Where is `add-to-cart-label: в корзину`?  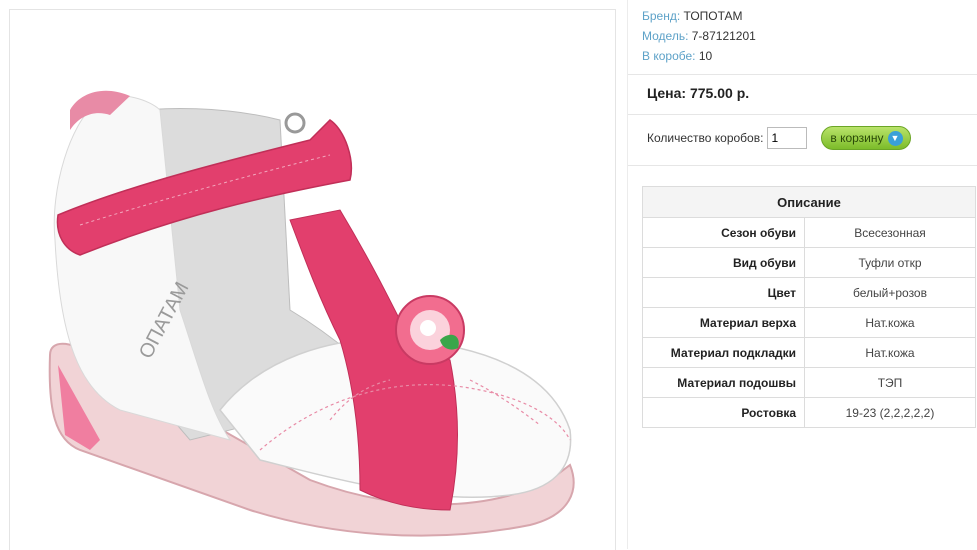
add-to-cart-label: в корзину is located at coordinates (857, 138).